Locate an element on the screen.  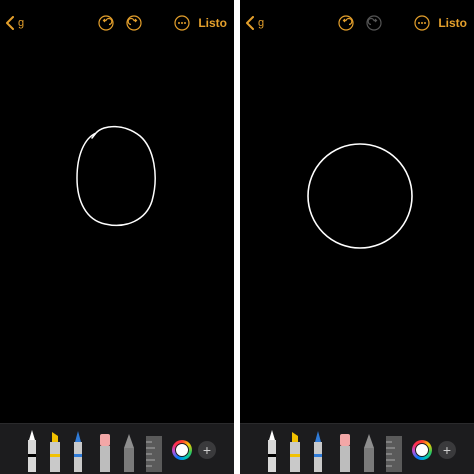
redo-button is located at coordinates (134, 23).